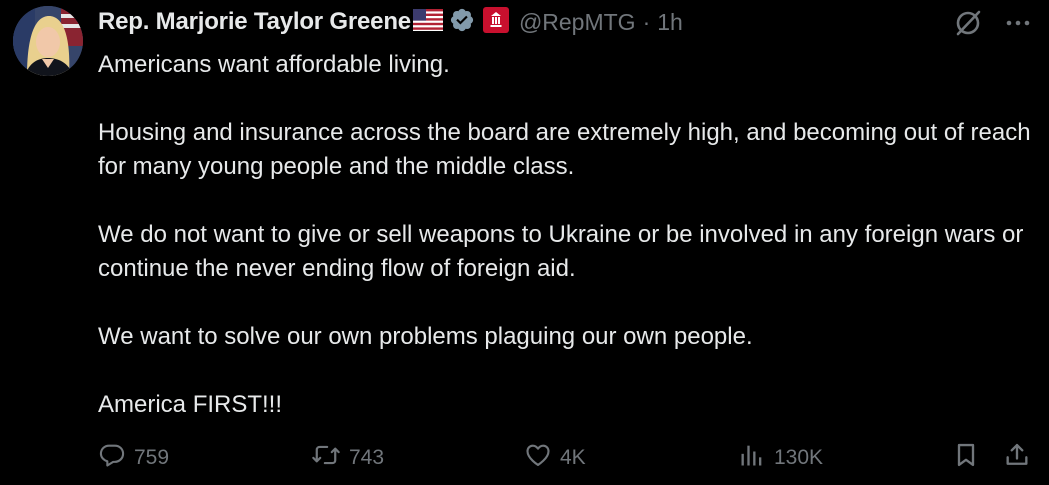  Describe the element at coordinates (799, 457) in the screenshot. I see `views-count: 130K` at that location.